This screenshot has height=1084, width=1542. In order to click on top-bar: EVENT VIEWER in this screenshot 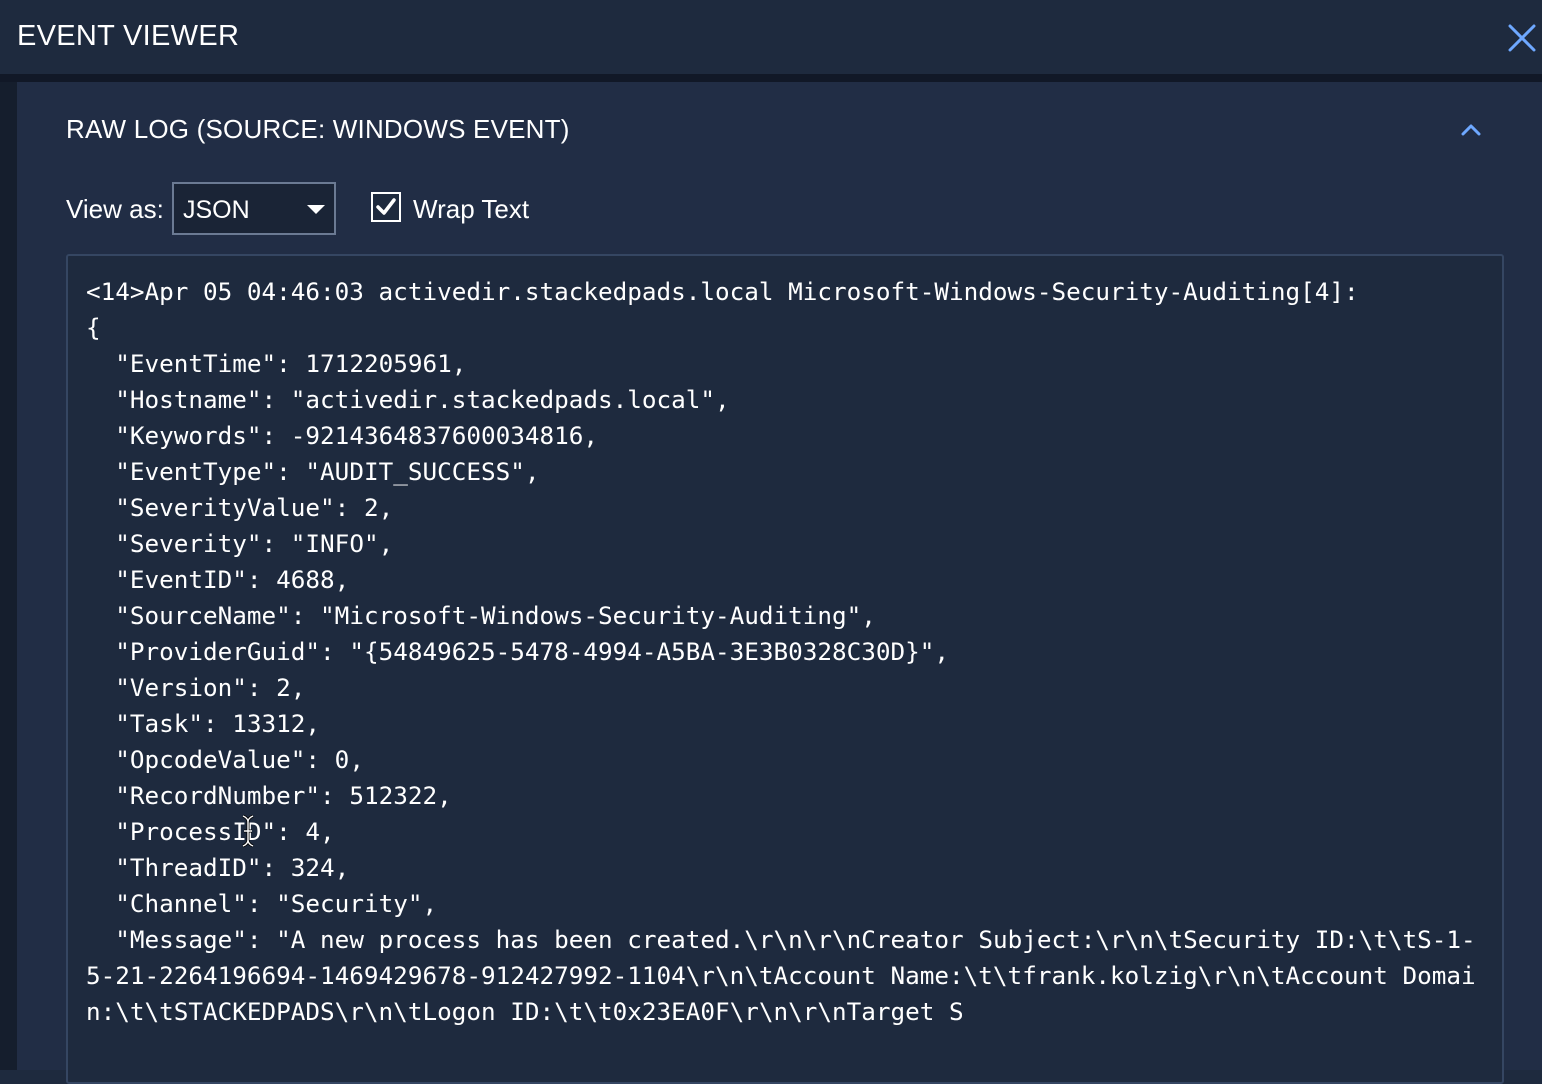, I will do `click(771, 37)`.